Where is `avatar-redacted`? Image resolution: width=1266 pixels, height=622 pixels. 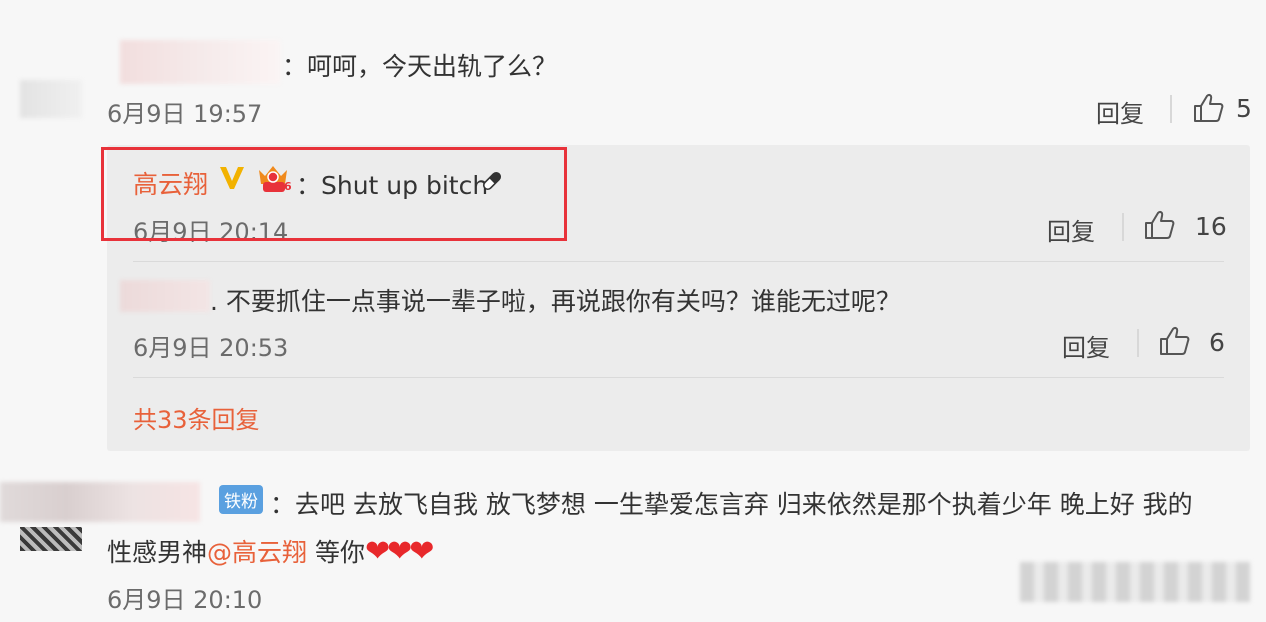
avatar-redacted is located at coordinates (100, 502).